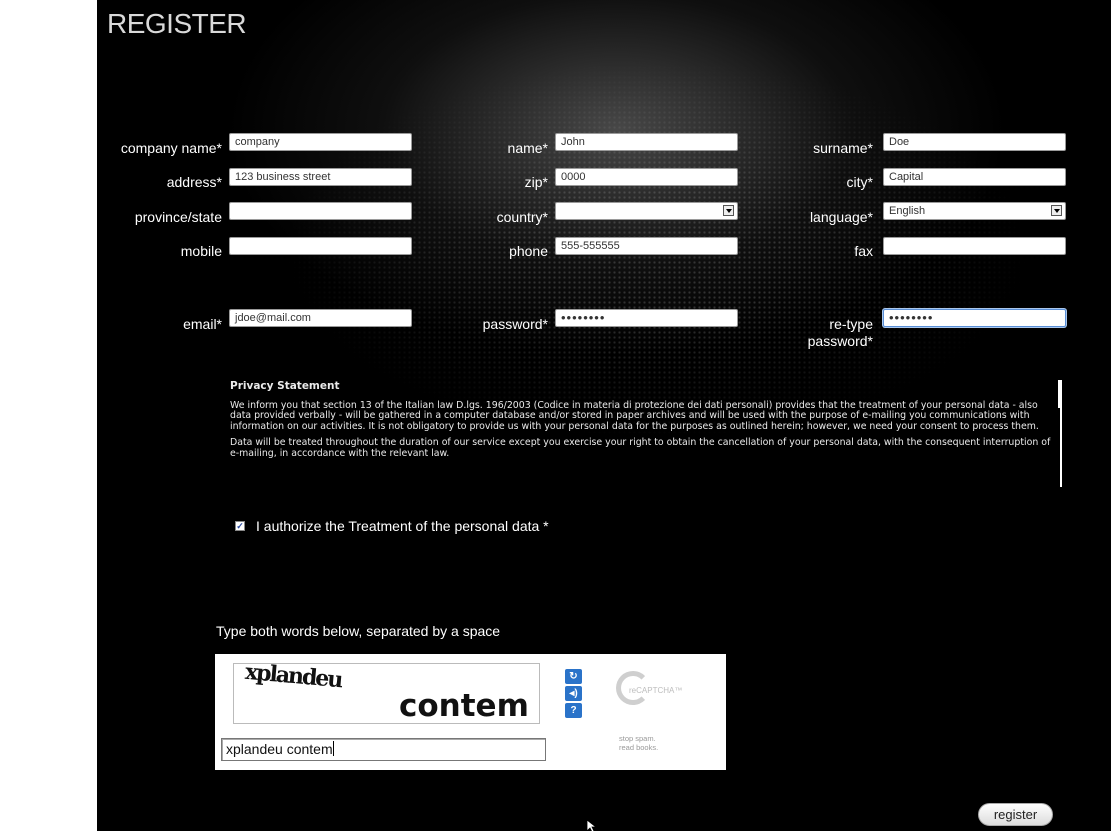  I want to click on recaptcha-tagline: stop spam. read books., so click(654, 743).